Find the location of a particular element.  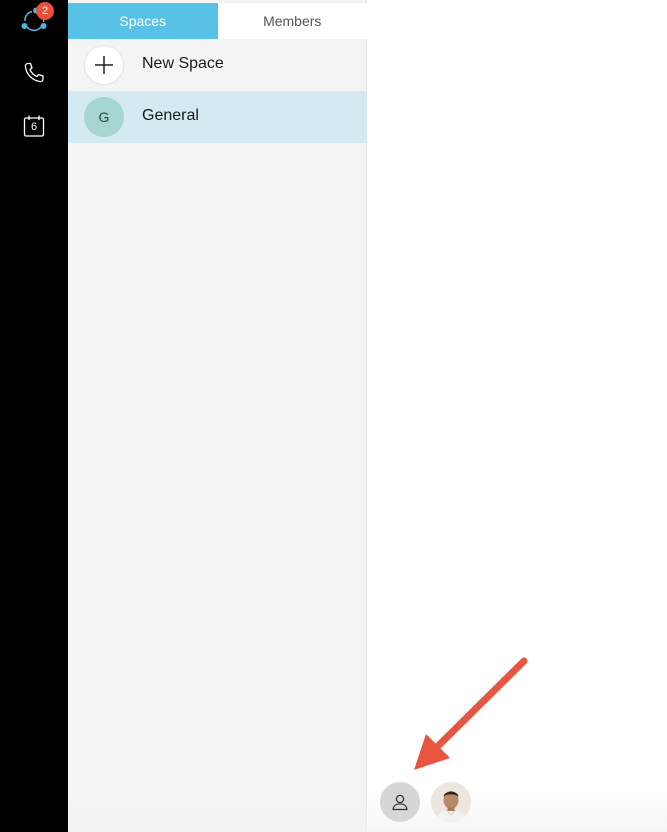

rail-item-teams: 2 is located at coordinates (34, 20).